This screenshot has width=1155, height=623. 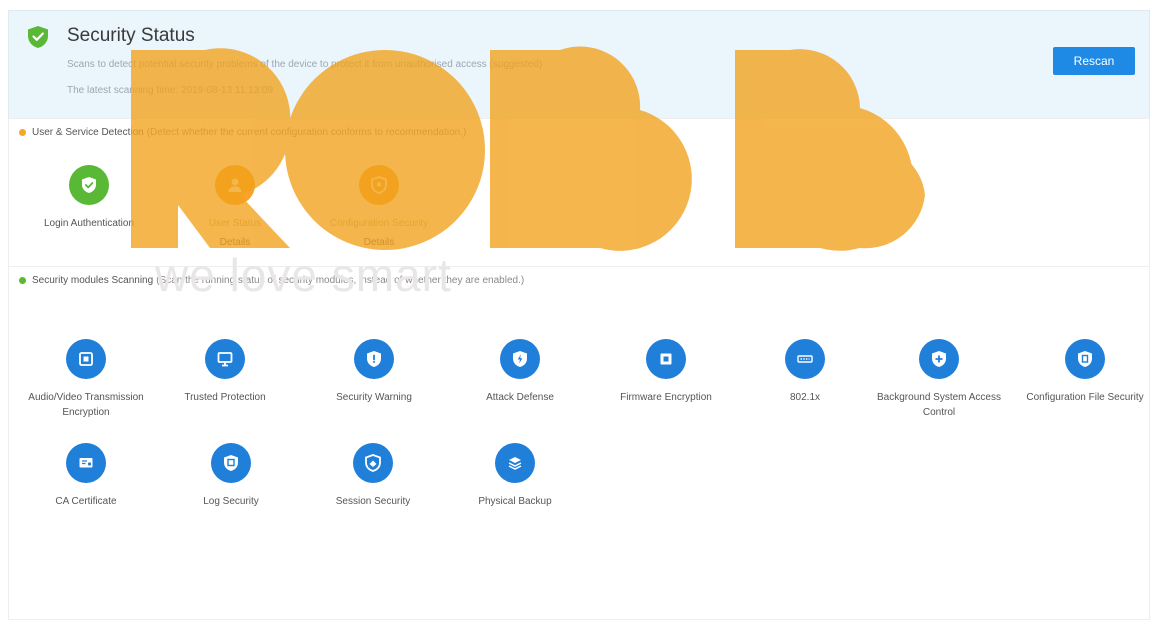 What do you see at coordinates (515, 501) in the screenshot?
I see `item-label: Physical Backup` at bounding box center [515, 501].